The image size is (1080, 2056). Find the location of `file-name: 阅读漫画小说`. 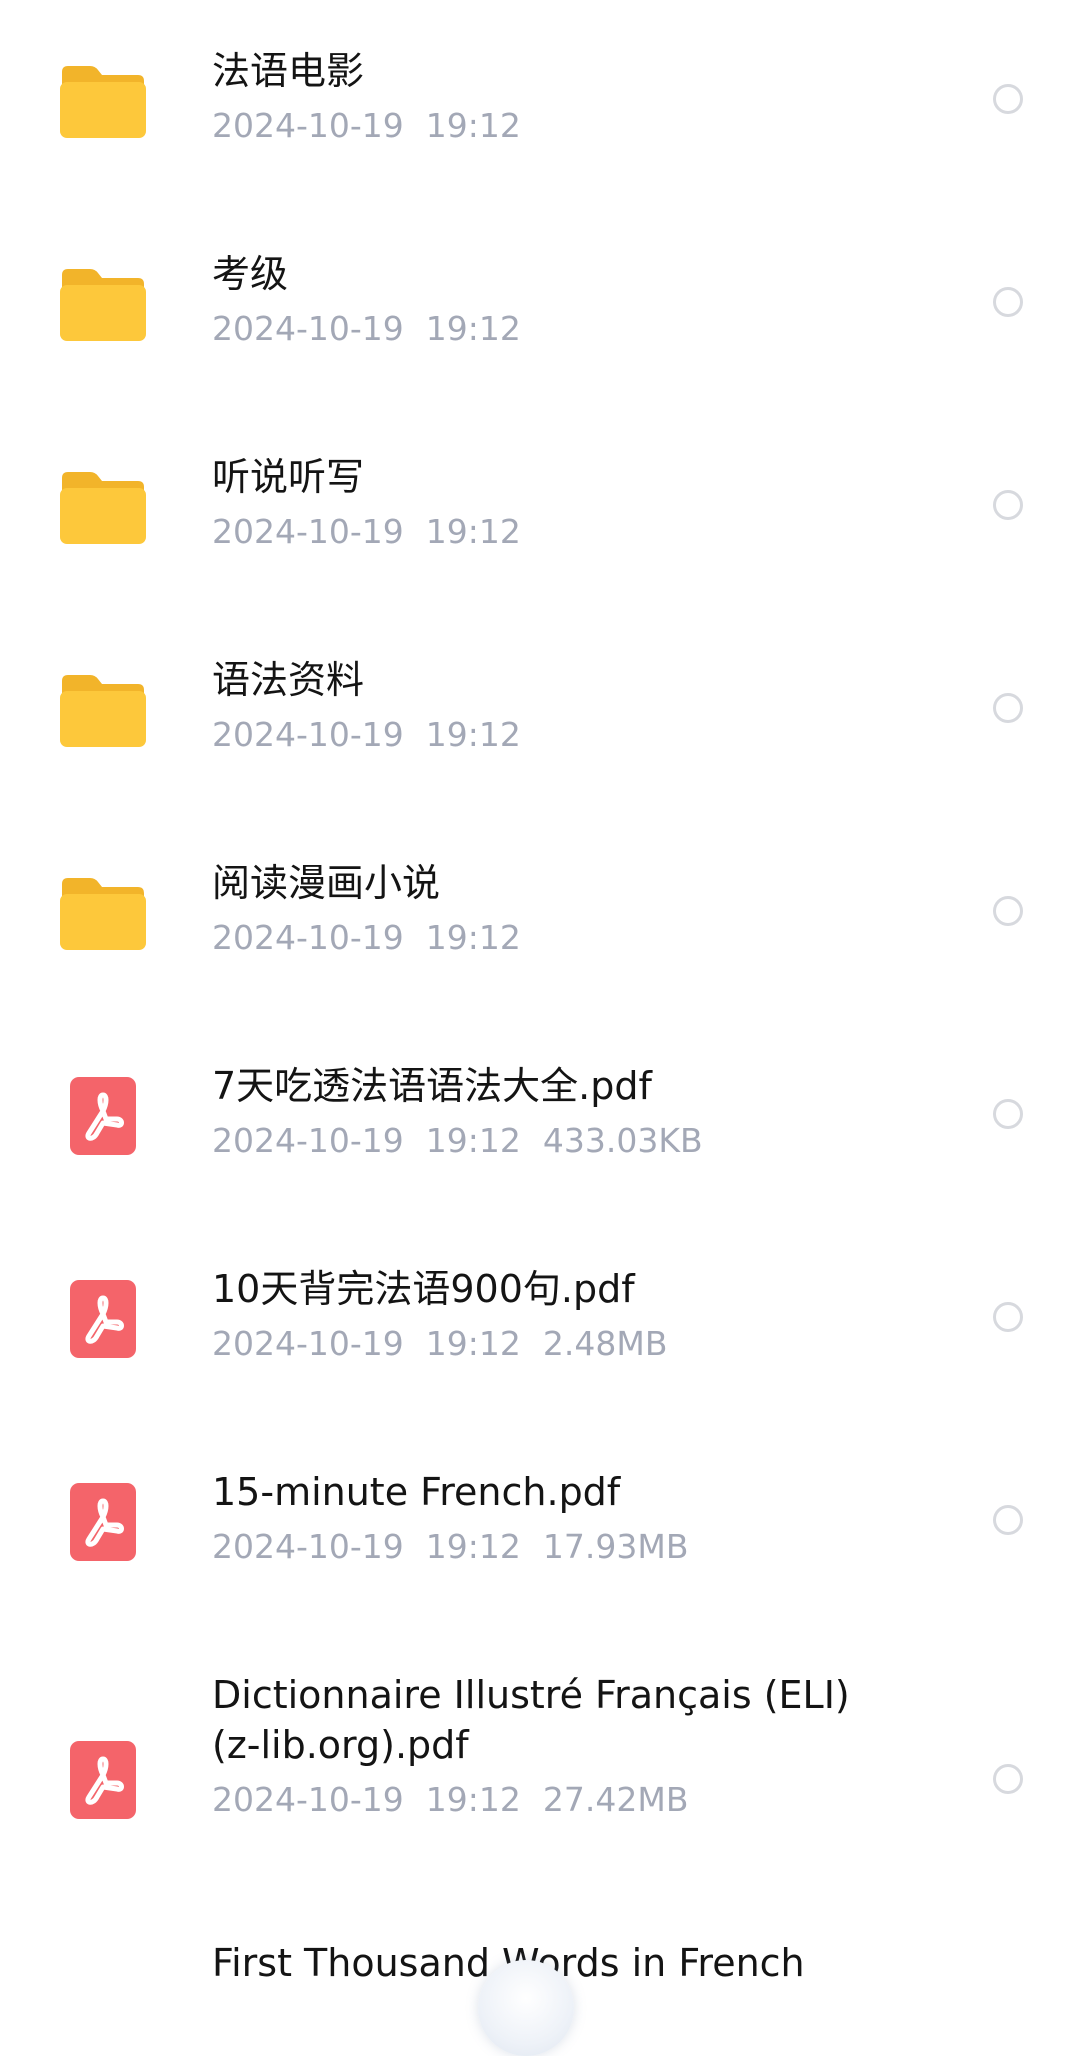

file-name: 阅读漫画小说 is located at coordinates (326, 883).